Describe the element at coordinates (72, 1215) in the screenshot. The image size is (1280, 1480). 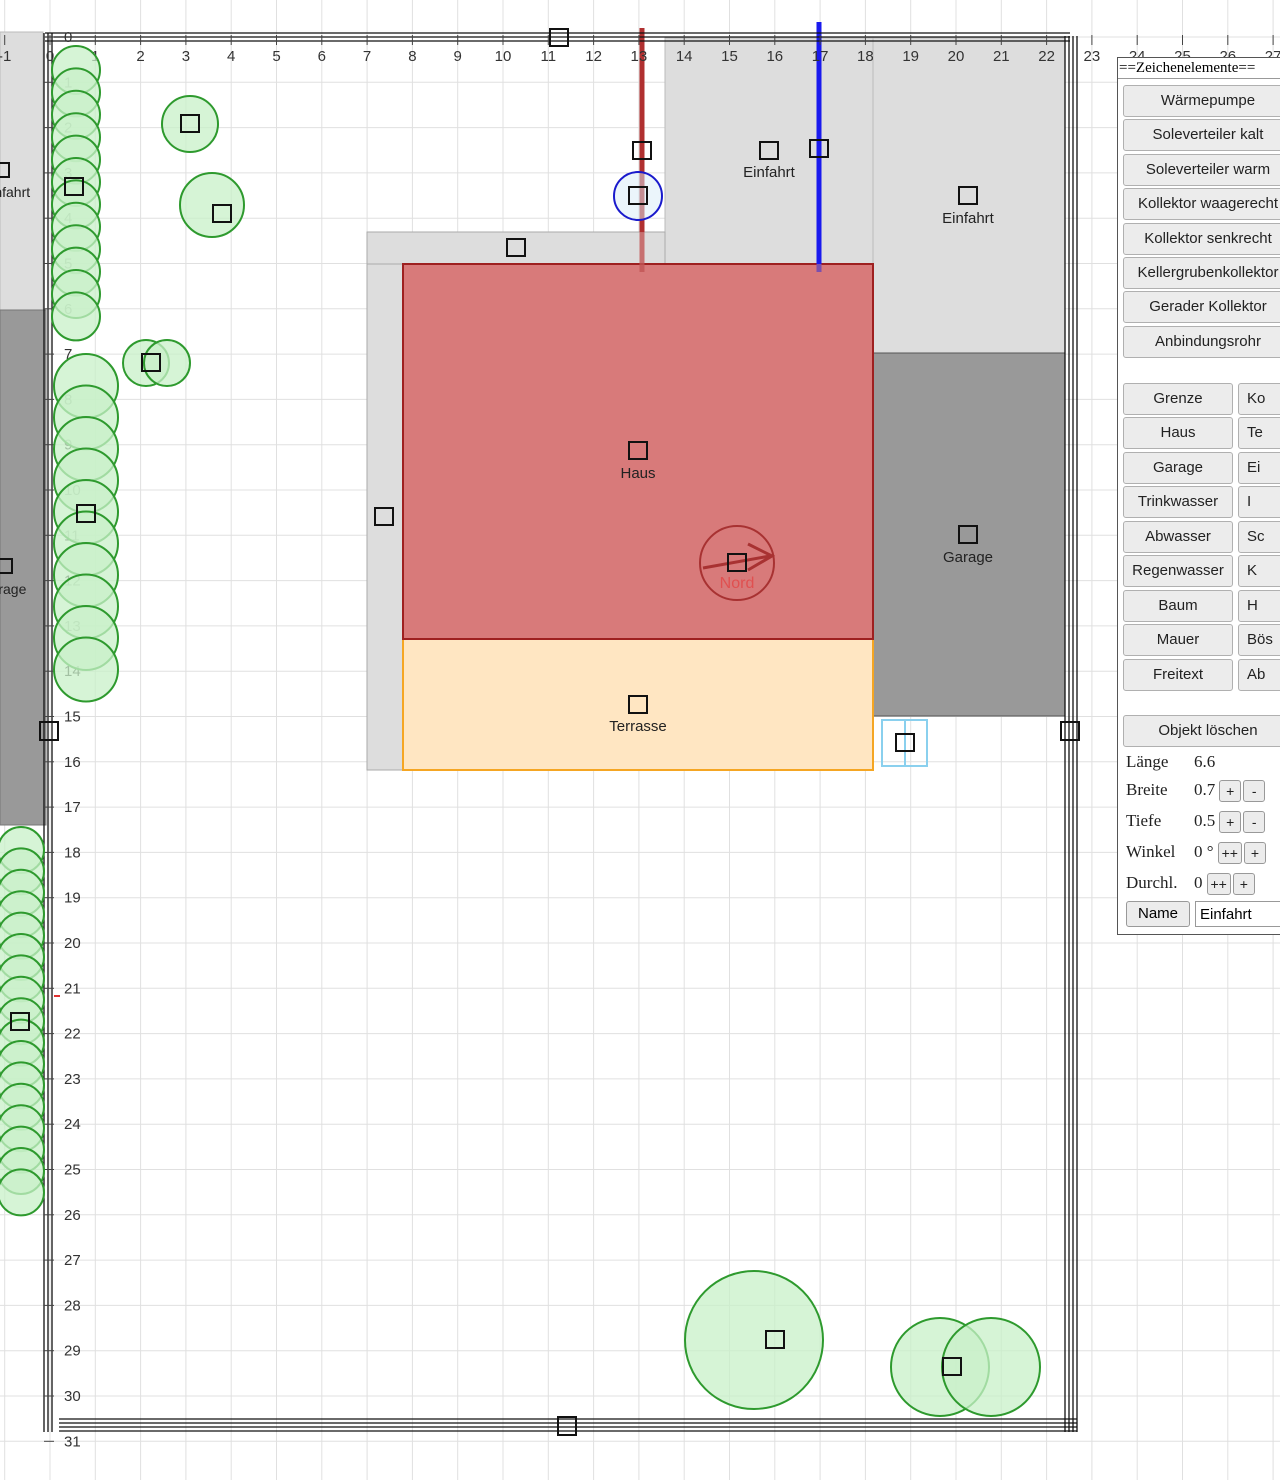
I see `y-tick-label: 26` at that location.